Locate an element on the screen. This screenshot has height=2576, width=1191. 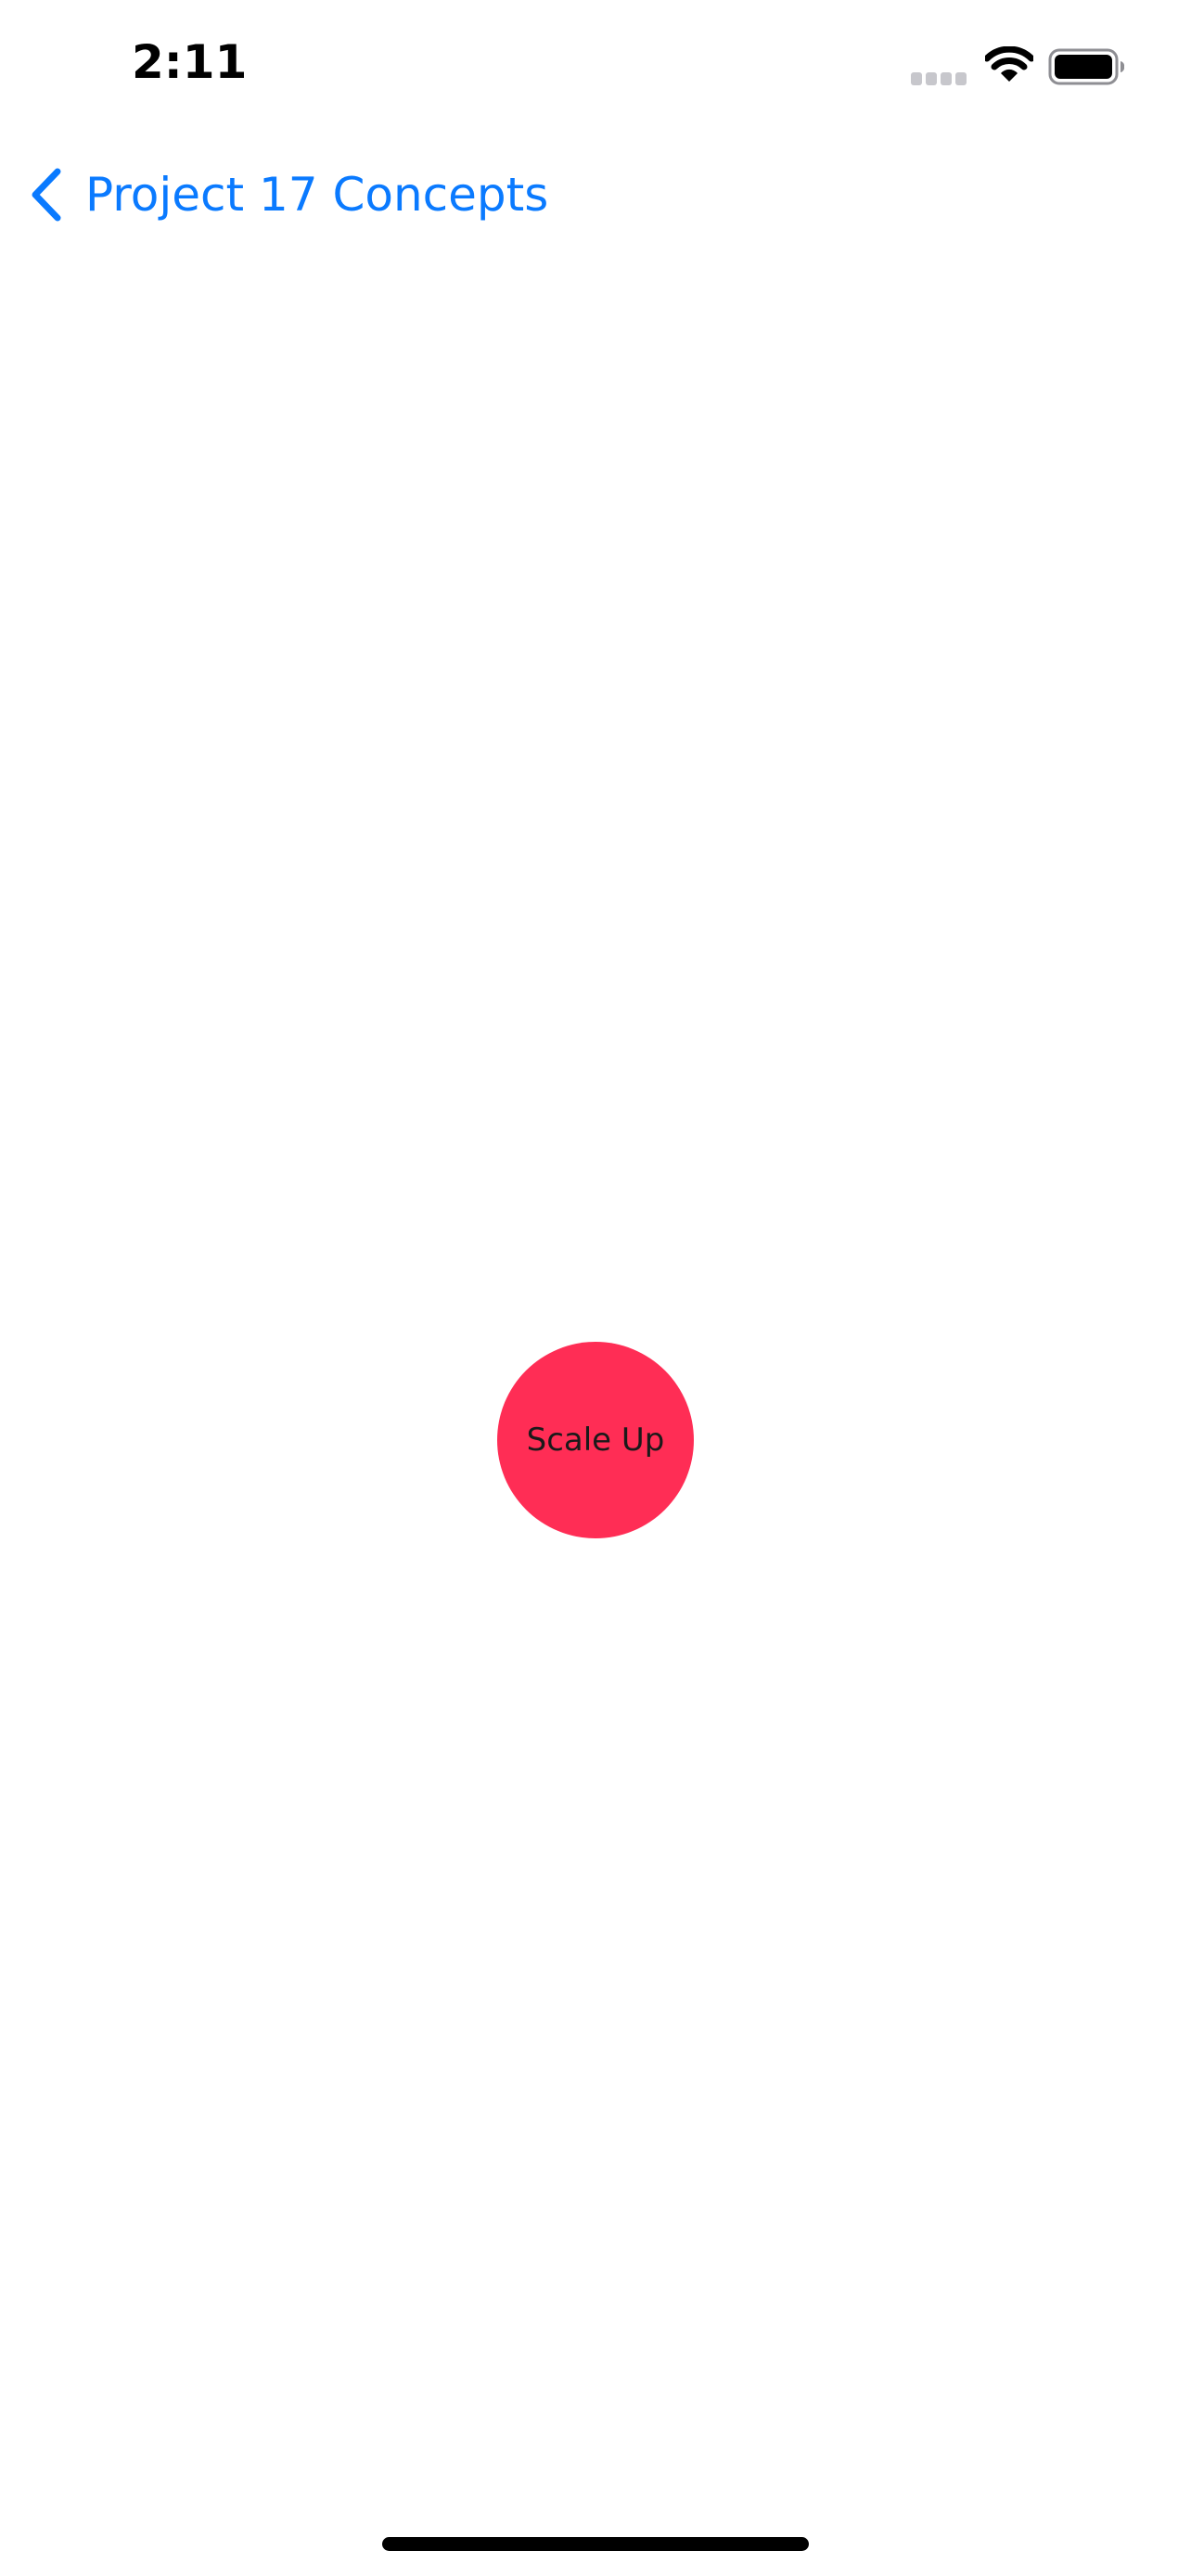
scale-up-label: Scale Up is located at coordinates (595, 1440).